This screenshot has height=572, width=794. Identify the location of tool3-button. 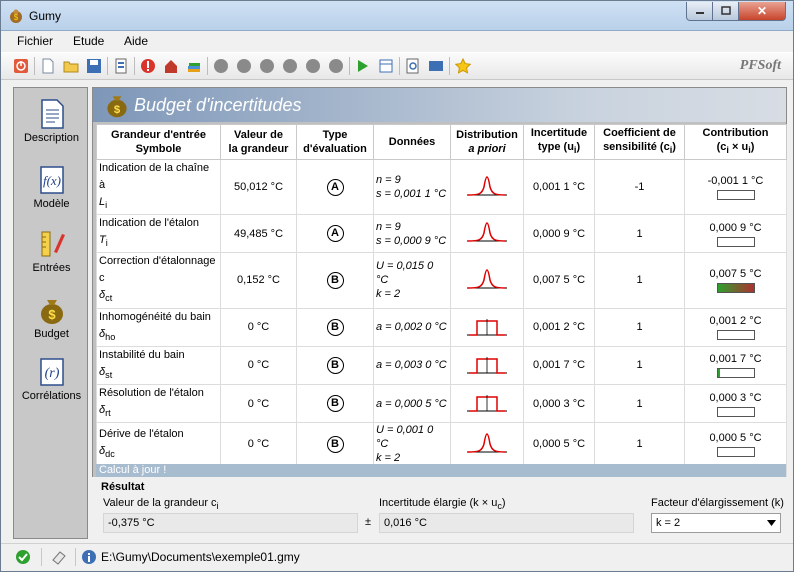
(267, 66).